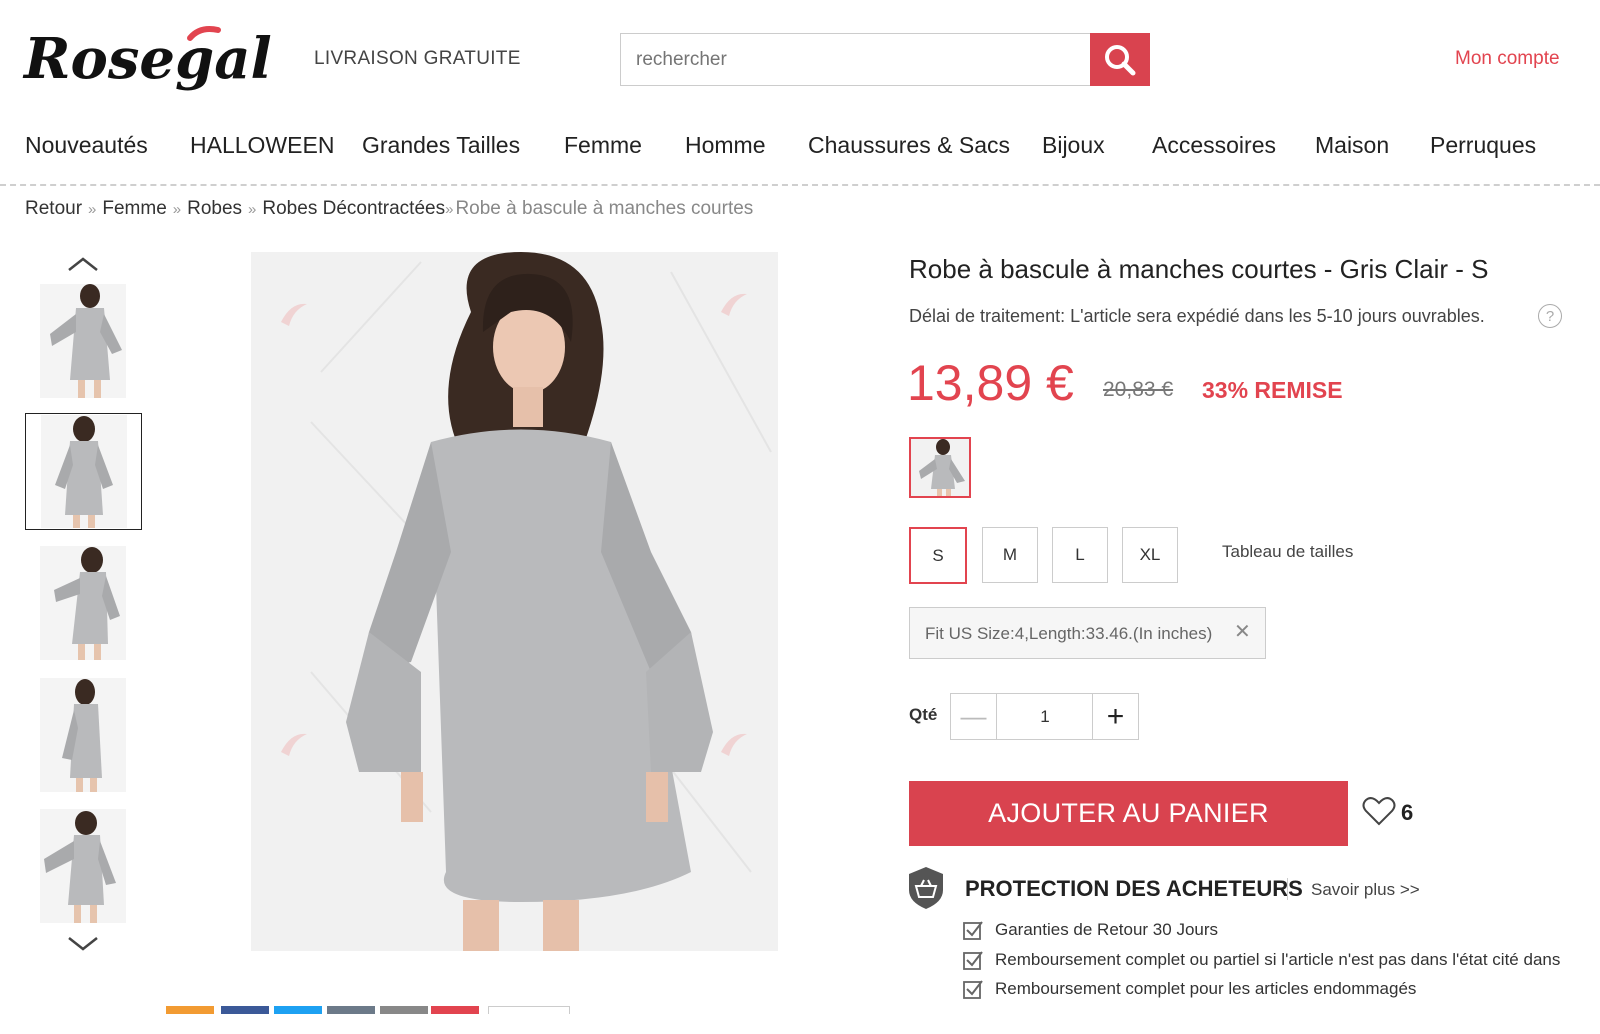 The image size is (1600, 1034). What do you see at coordinates (1550, 316) in the screenshot?
I see `help-icon: ?` at bounding box center [1550, 316].